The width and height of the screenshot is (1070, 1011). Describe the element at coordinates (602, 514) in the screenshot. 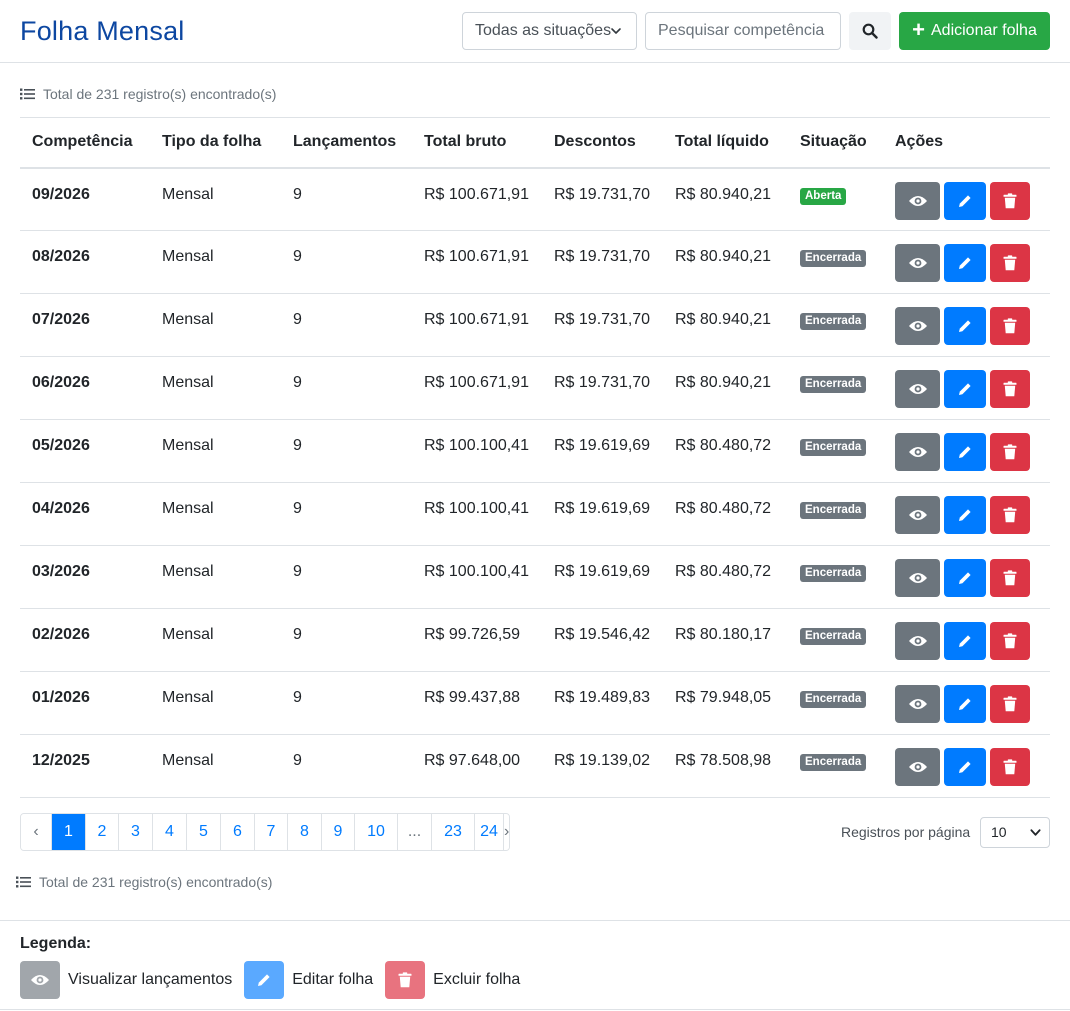

I see `cell-descontos: R$ 19.619,69` at that location.